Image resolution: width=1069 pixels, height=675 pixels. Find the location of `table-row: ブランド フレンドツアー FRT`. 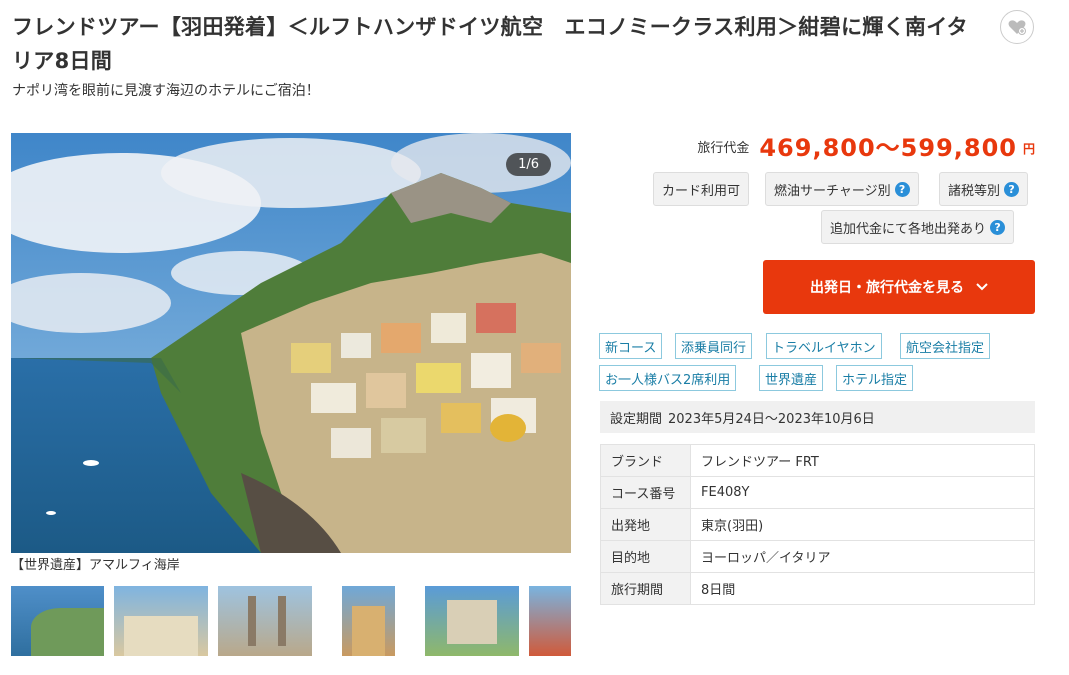

table-row: ブランド フレンドツアー FRT is located at coordinates (817, 460).